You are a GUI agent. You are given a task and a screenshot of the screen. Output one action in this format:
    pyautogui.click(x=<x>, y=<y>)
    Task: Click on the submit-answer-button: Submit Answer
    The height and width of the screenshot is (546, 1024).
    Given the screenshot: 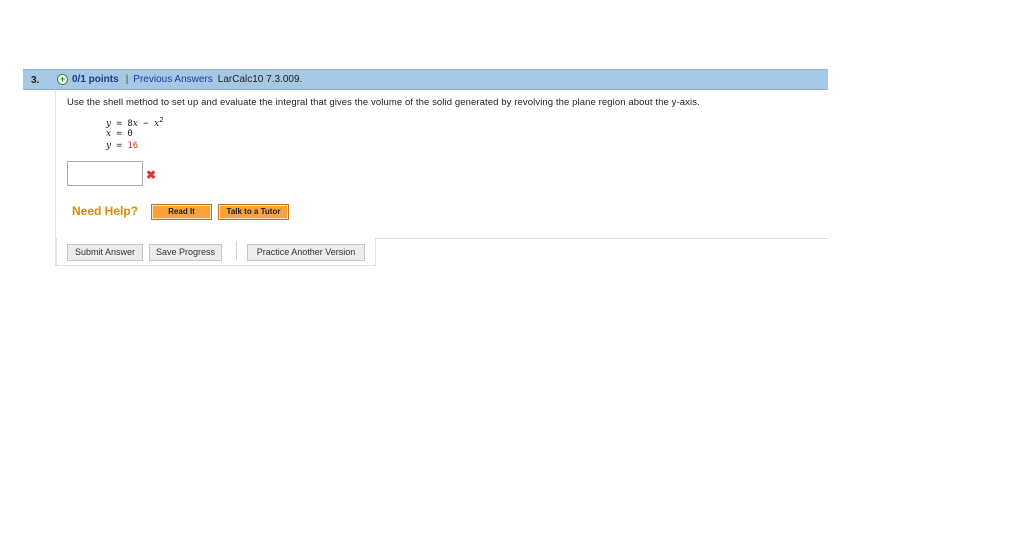 What is the action you would take?
    pyautogui.click(x=105, y=252)
    